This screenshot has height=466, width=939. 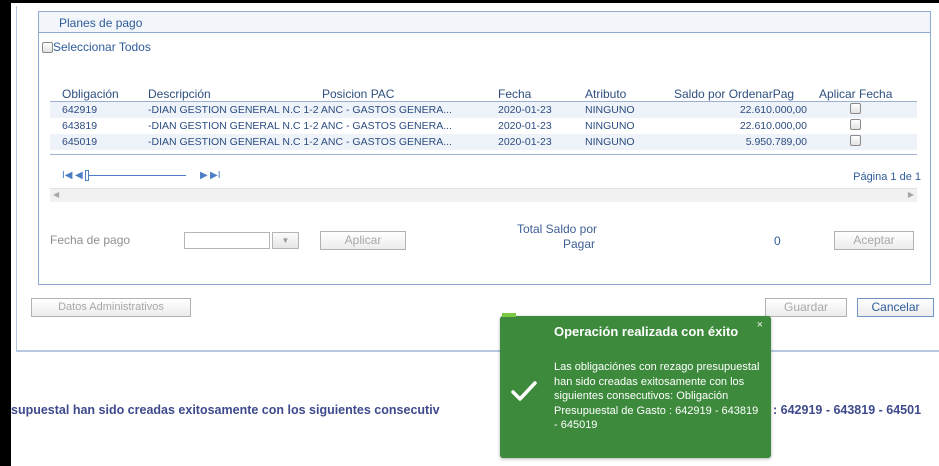 I want to click on page-indicator: Página 1 de 1, so click(x=887, y=177).